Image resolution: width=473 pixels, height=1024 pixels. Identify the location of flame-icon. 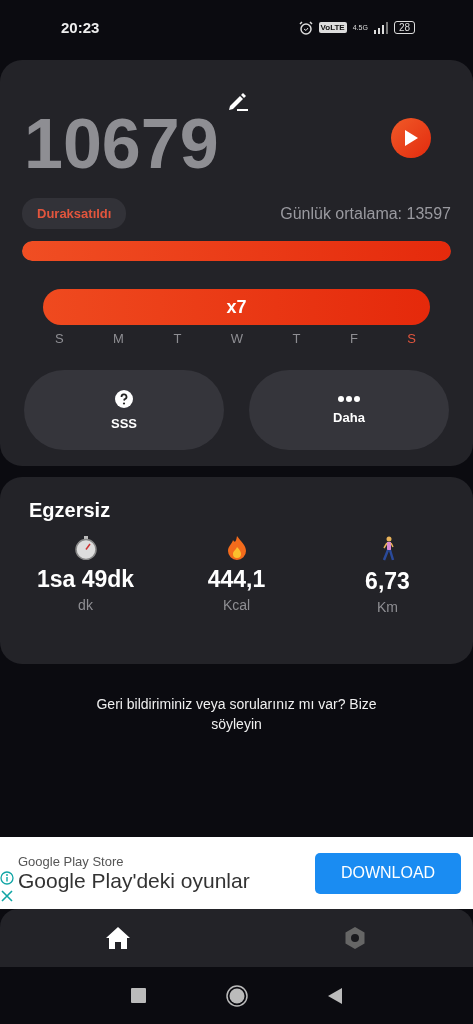
(236, 548).